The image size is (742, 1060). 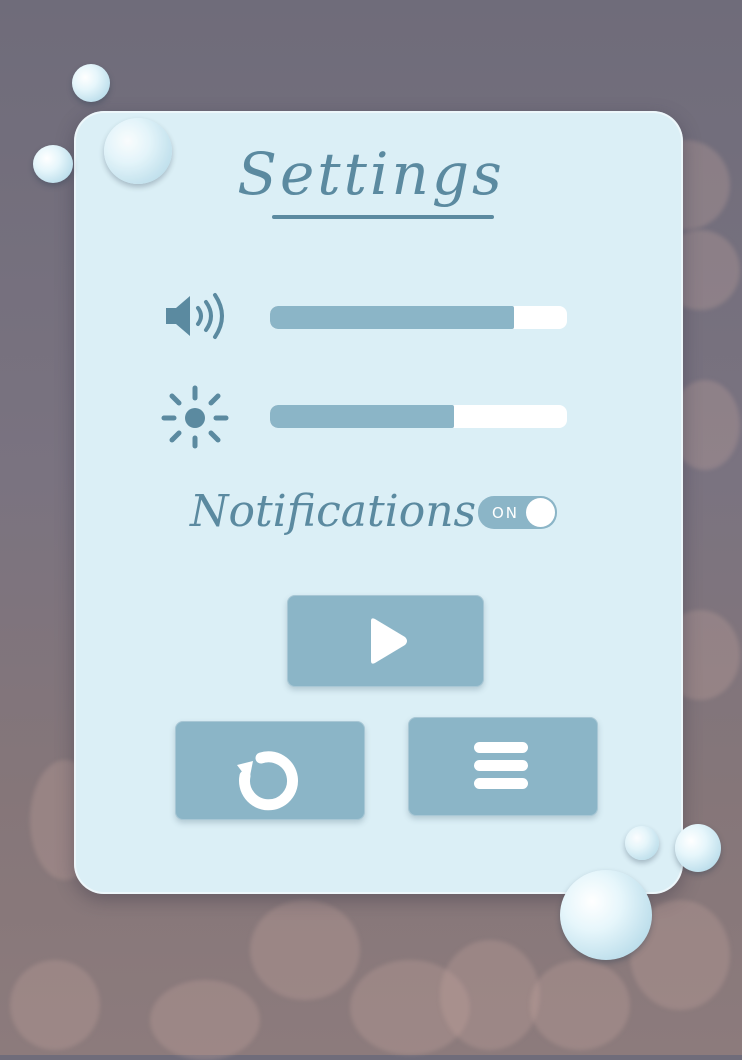 What do you see at coordinates (389, 641) in the screenshot?
I see `play-icon` at bounding box center [389, 641].